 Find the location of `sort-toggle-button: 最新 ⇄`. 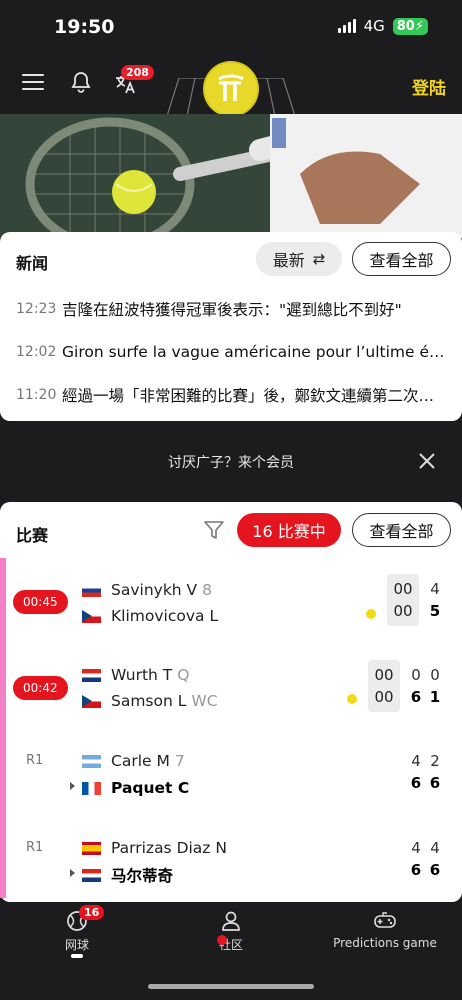

sort-toggle-button: 最新 ⇄ is located at coordinates (299, 259).